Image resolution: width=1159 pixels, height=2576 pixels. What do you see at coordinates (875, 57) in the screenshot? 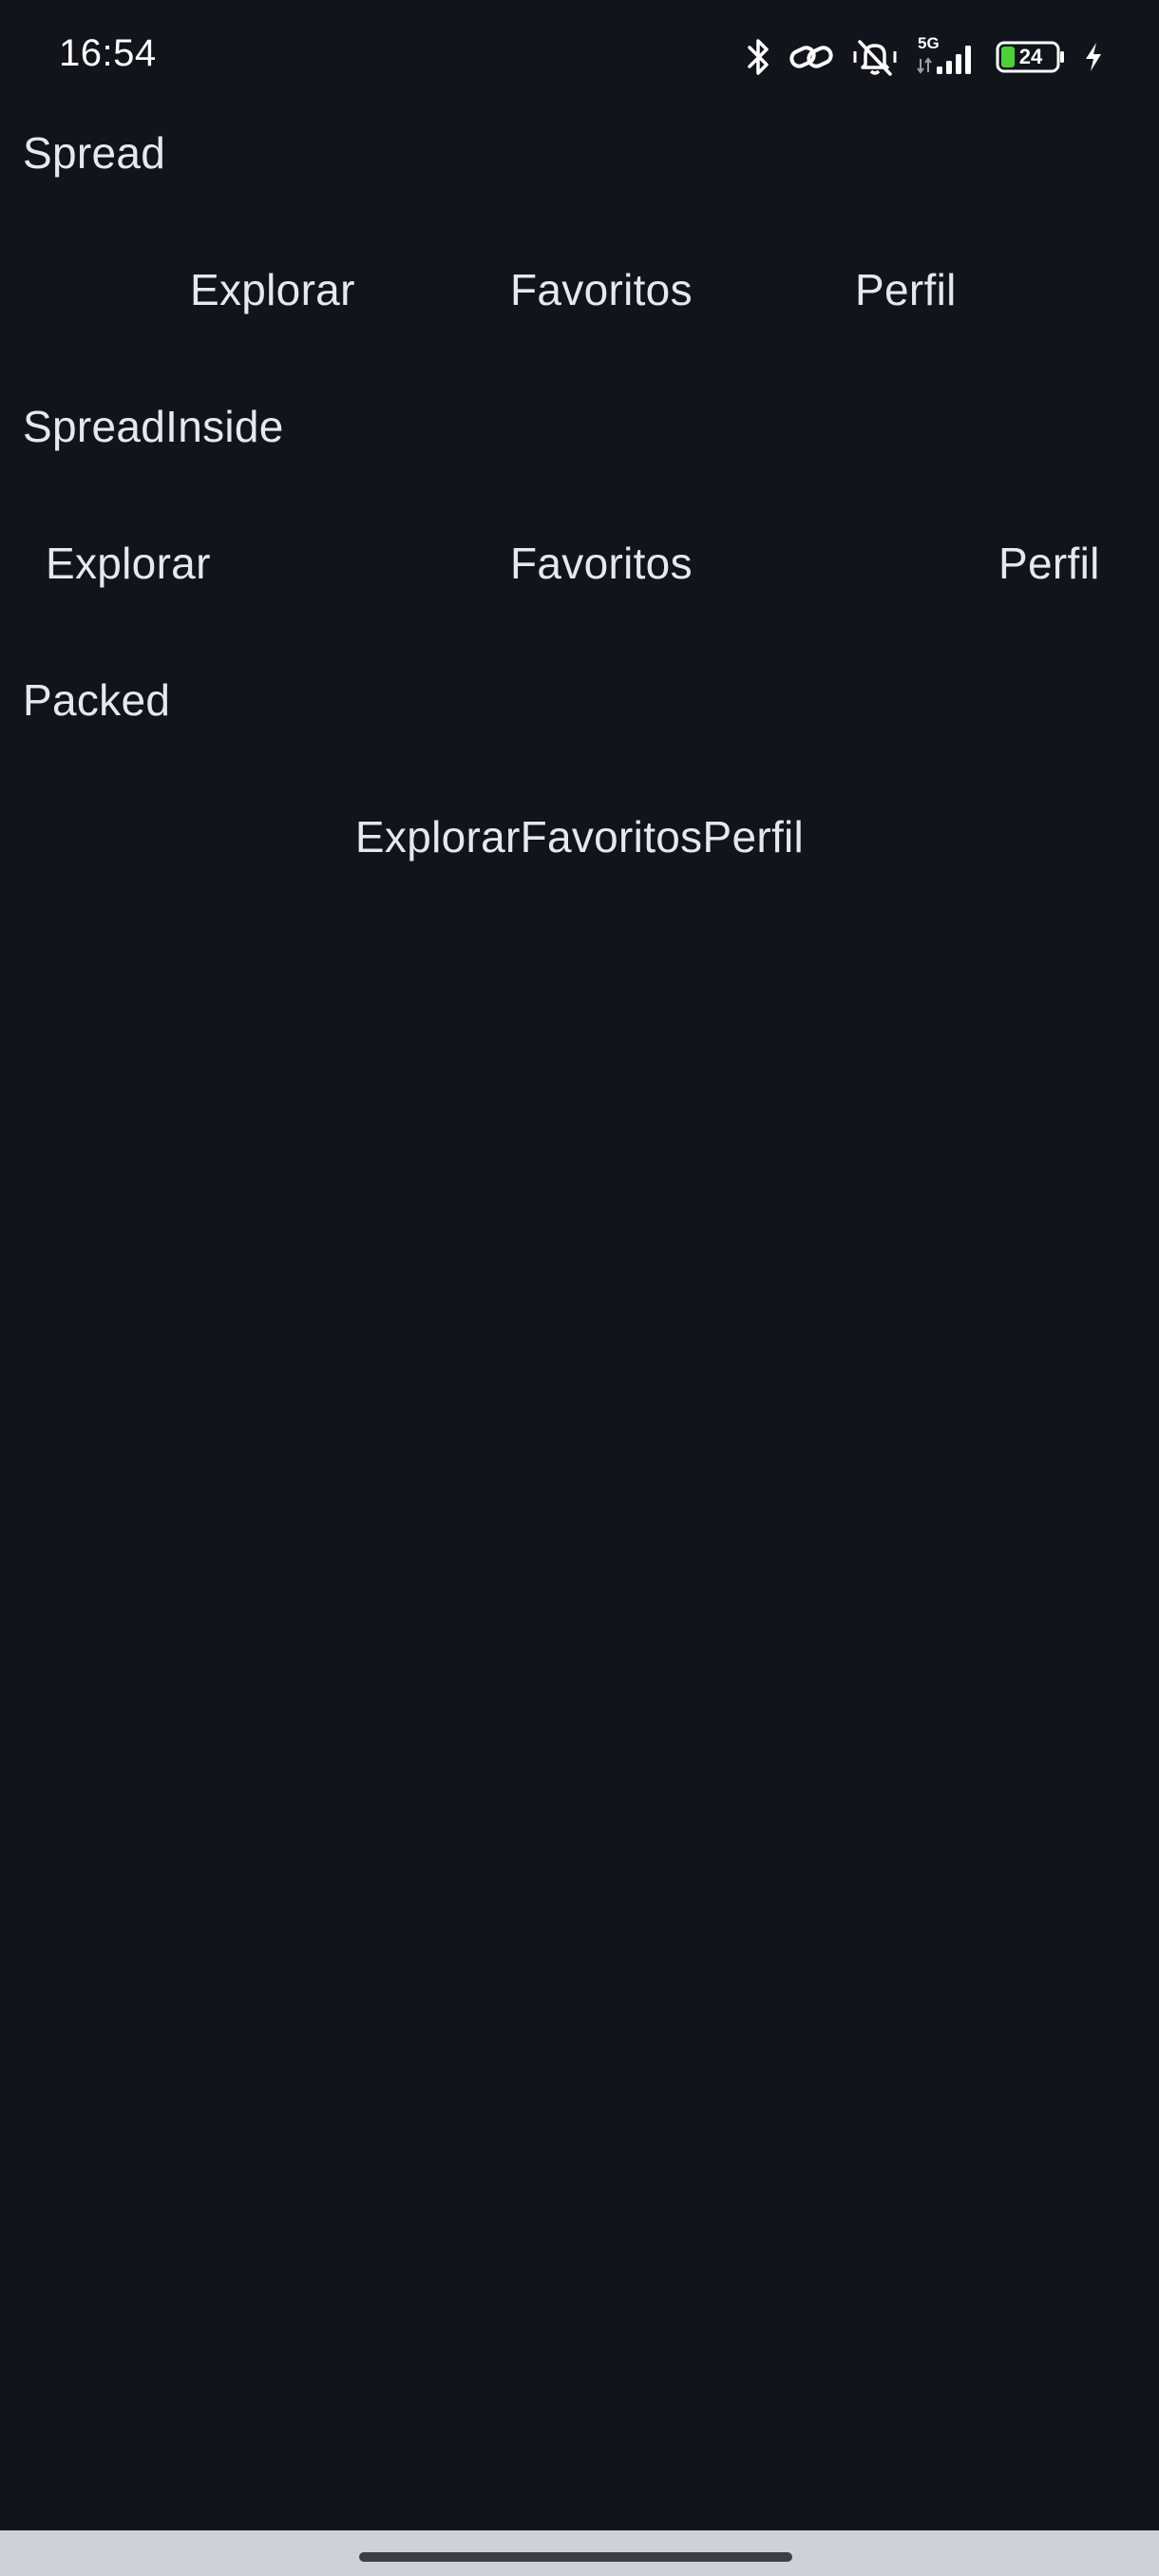
I see `vibrate-mute-icon` at bounding box center [875, 57].